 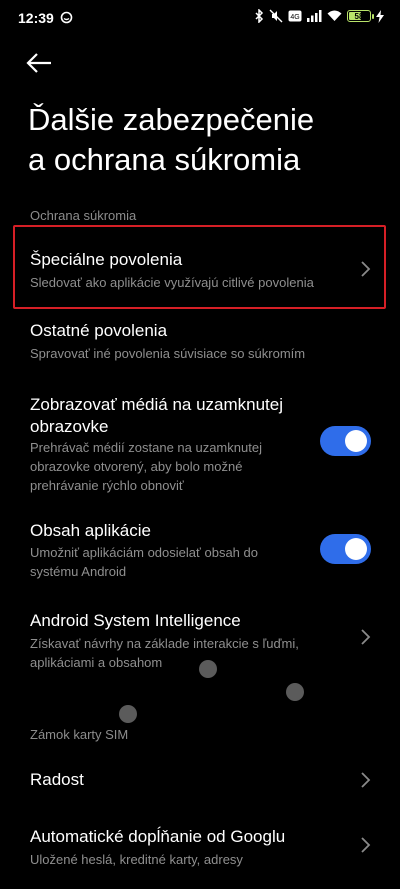 I want to click on wifi-icon, so click(x=334, y=16).